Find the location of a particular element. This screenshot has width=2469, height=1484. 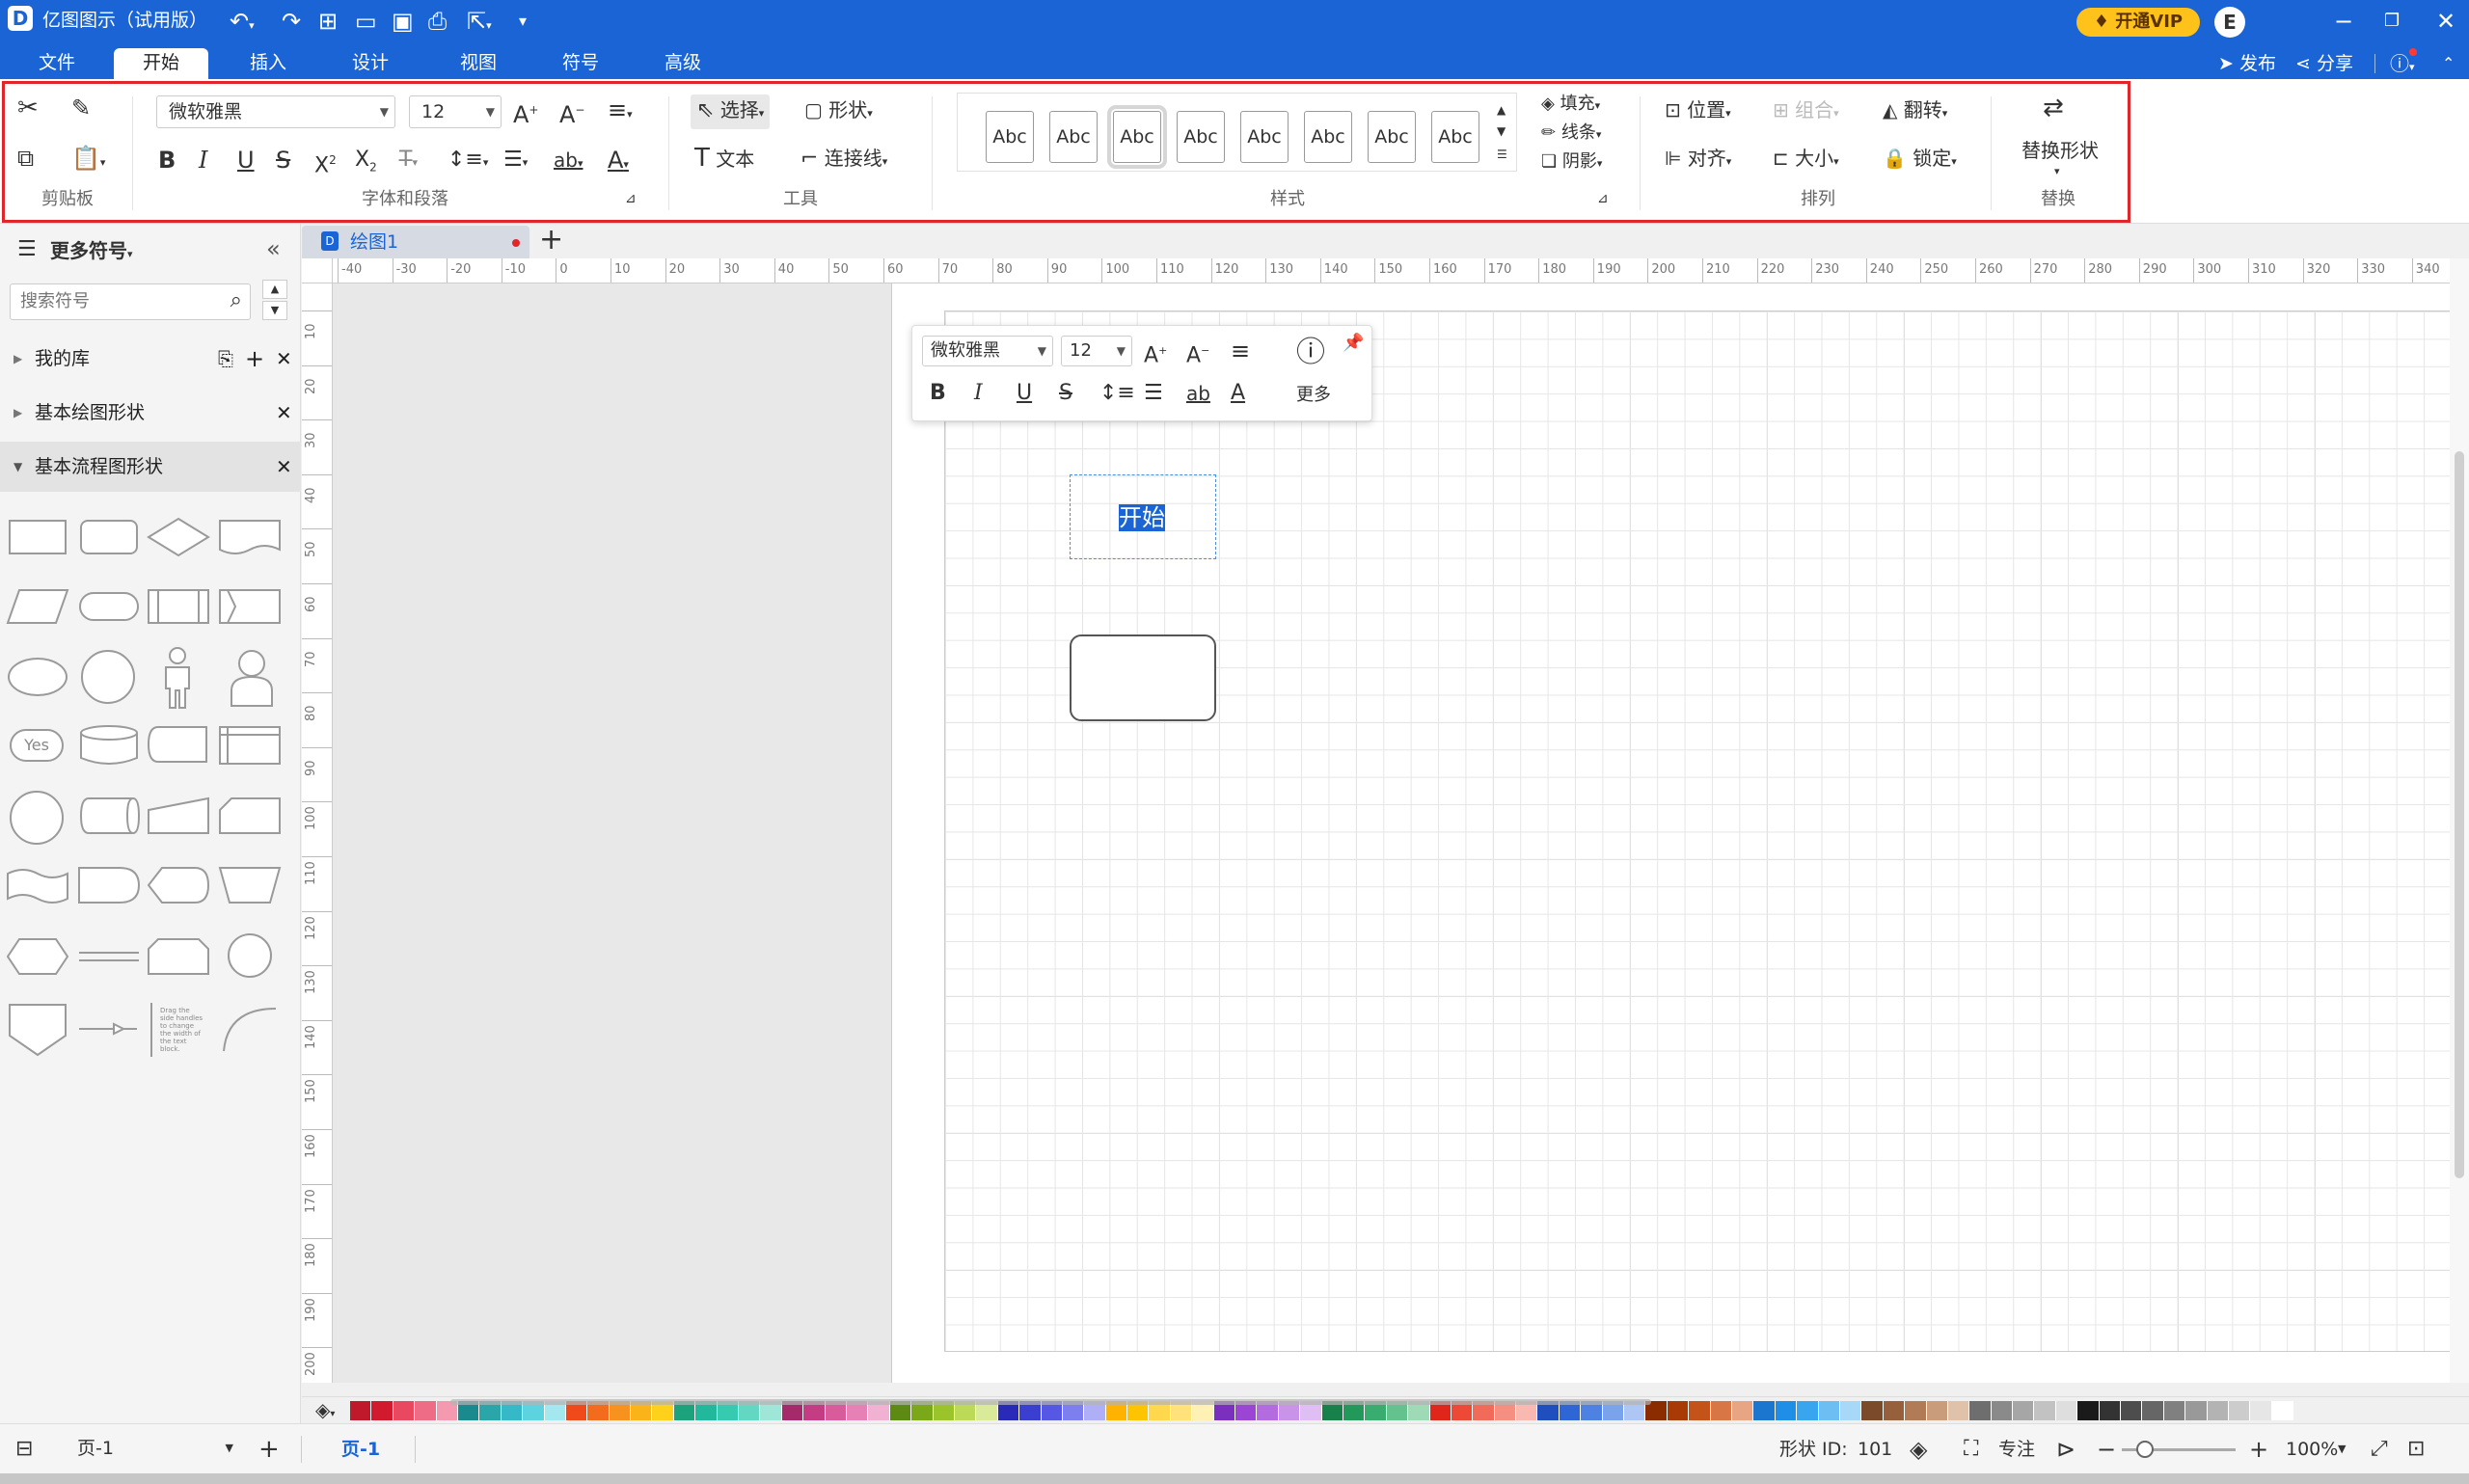

redo-icon: ↷ is located at coordinates (291, 21).